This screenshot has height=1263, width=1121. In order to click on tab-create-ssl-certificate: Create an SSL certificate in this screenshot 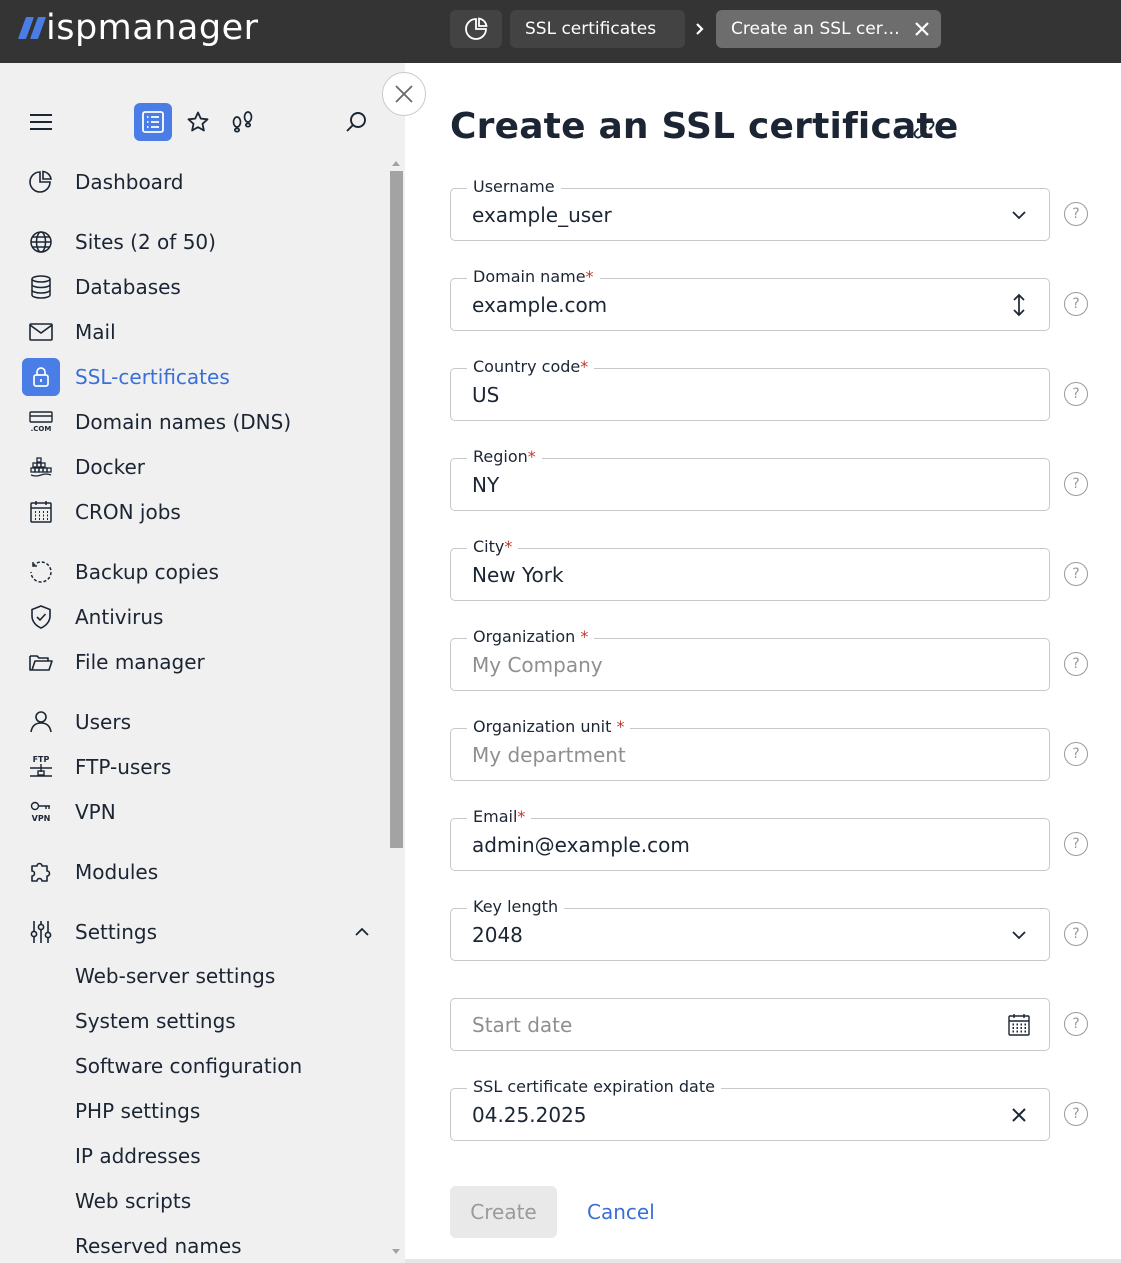, I will do `click(828, 29)`.